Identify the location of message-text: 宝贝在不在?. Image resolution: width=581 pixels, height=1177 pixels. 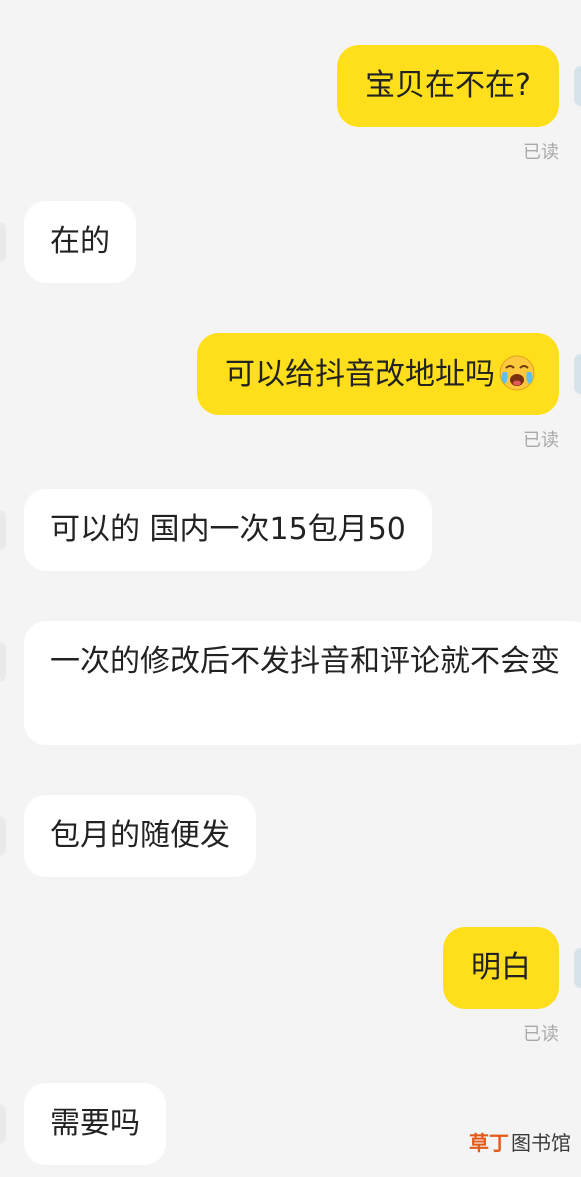
(448, 85).